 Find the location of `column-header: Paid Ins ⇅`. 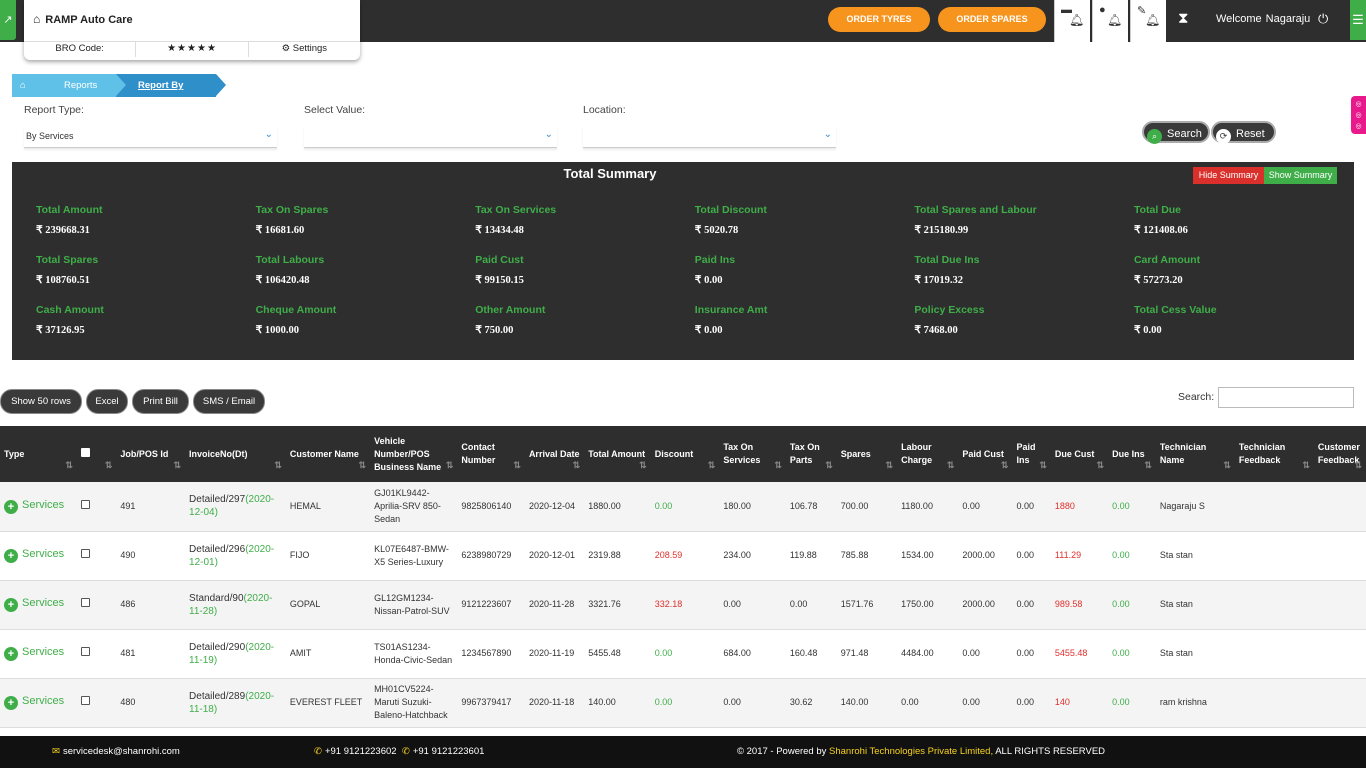

column-header: Paid Ins ⇅ is located at coordinates (1031, 454).